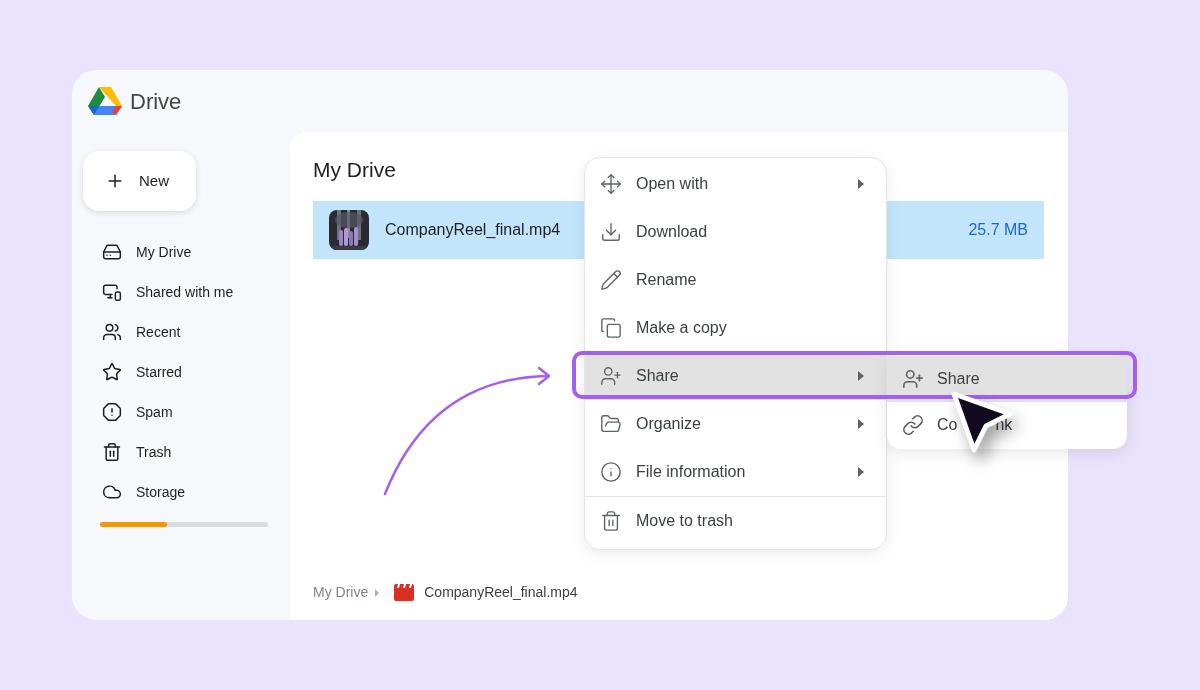 This screenshot has width=1200, height=690. What do you see at coordinates (1007, 379) in the screenshot?
I see `menu-item: Share` at bounding box center [1007, 379].